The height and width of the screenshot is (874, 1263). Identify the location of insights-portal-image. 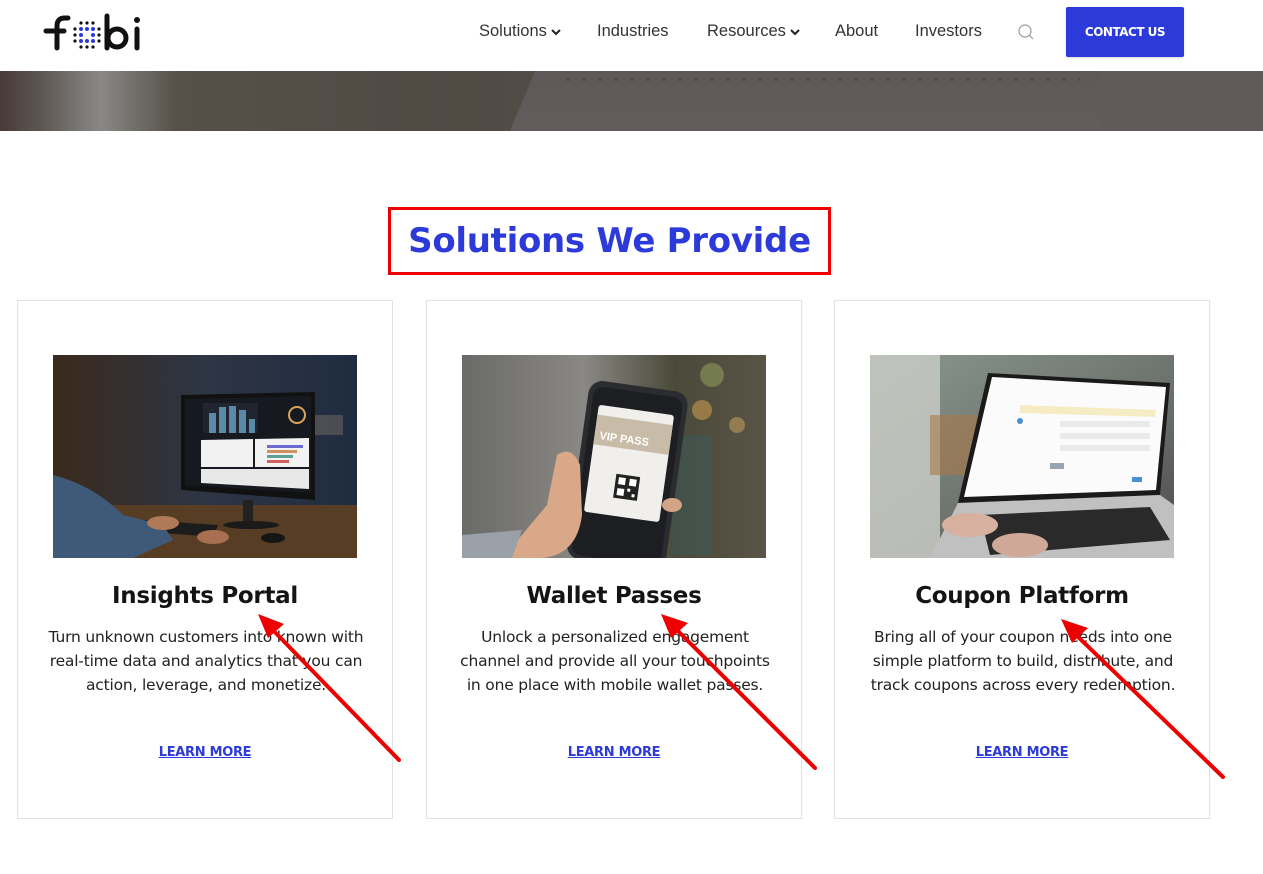
(205, 456).